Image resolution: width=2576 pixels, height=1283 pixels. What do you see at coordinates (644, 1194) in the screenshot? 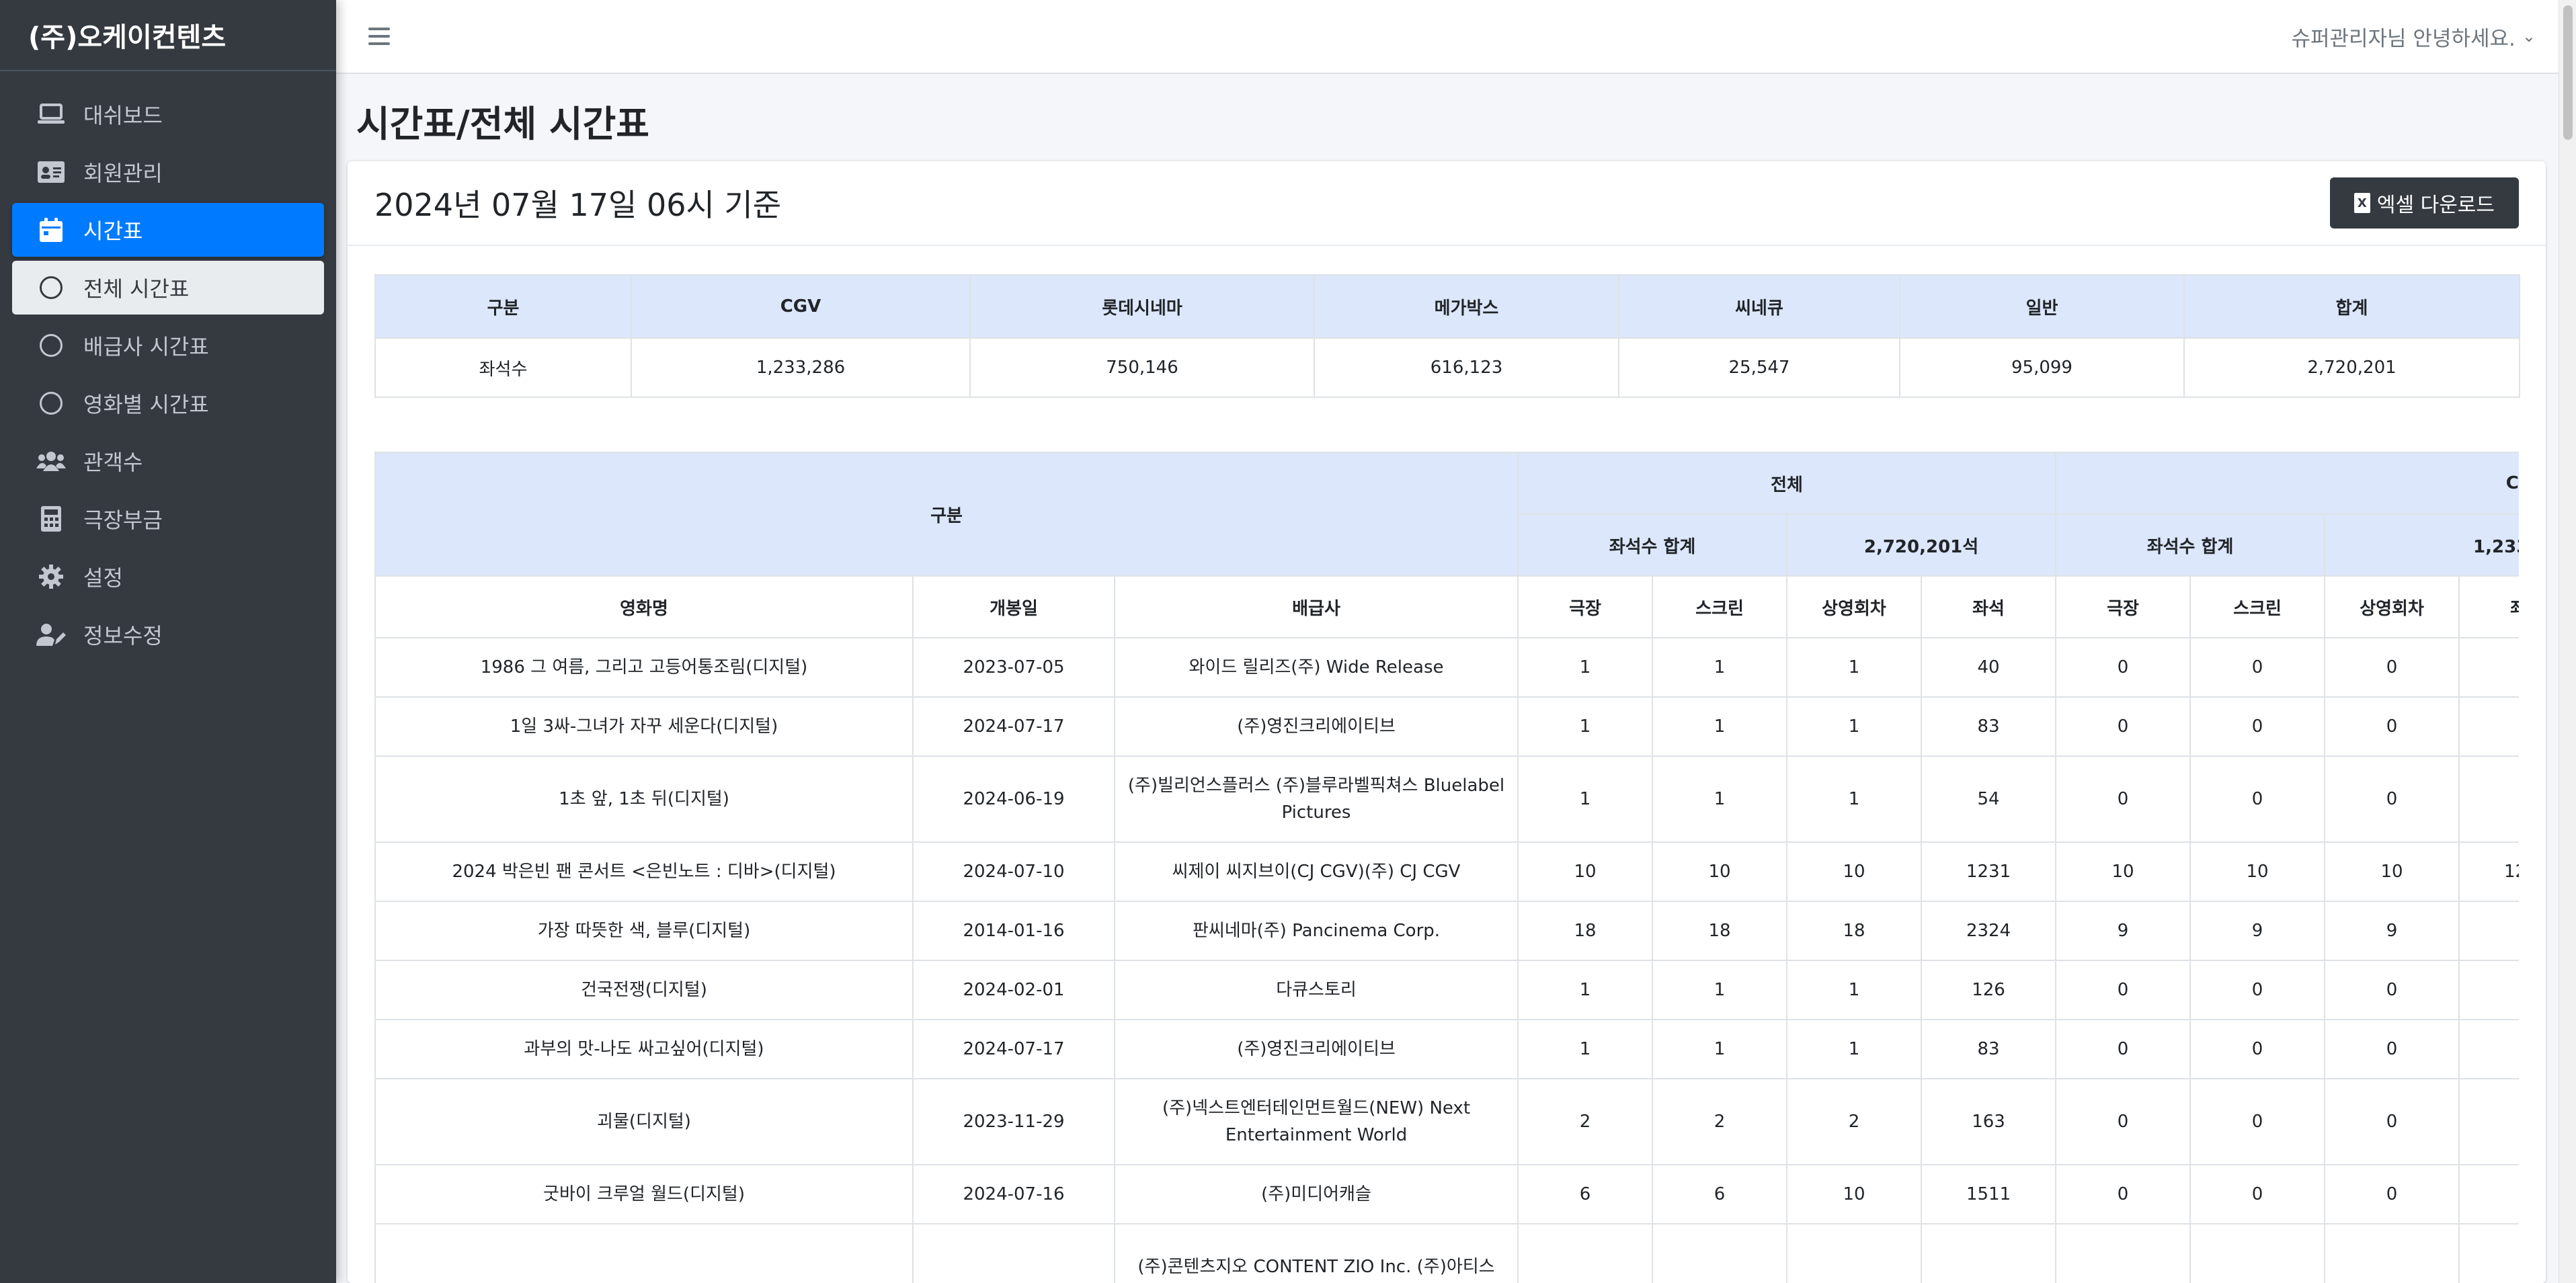
I see `table-cell: 굿바이 크루얼 월드(디지털)` at bounding box center [644, 1194].